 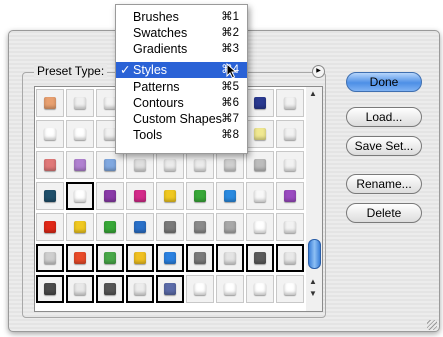 What do you see at coordinates (384, 82) in the screenshot?
I see `done-button: Done` at bounding box center [384, 82].